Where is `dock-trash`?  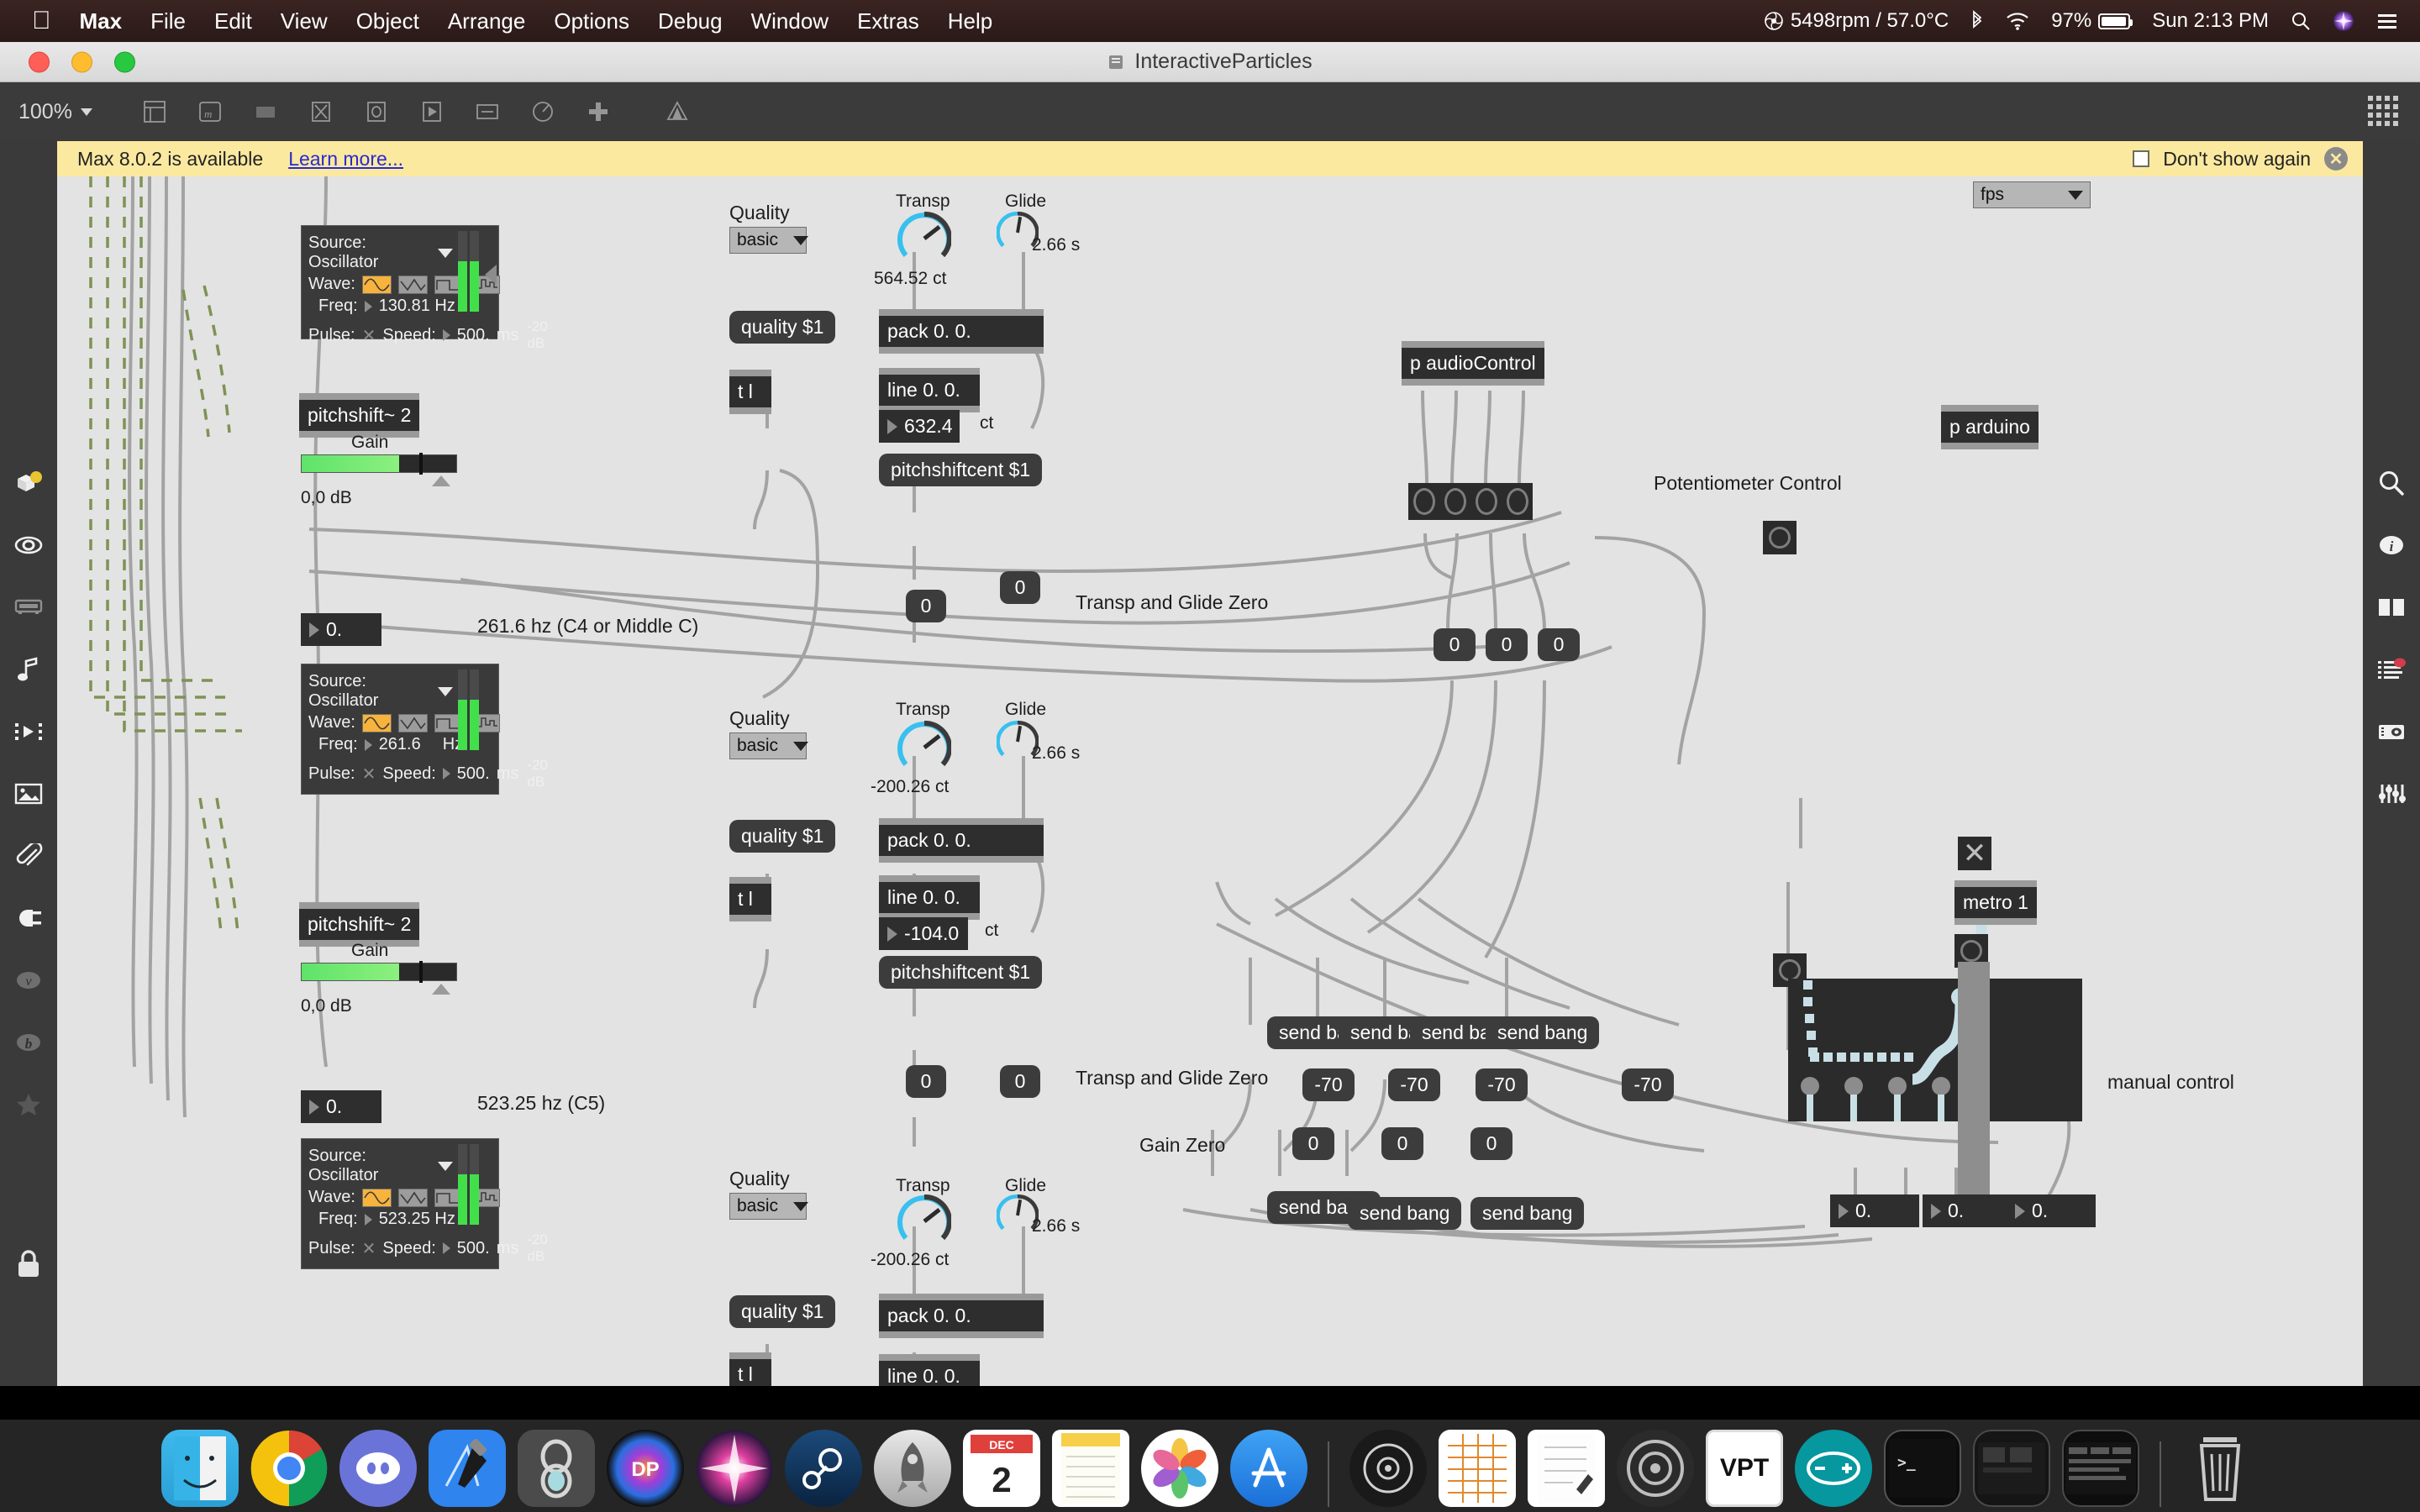 dock-trash is located at coordinates (2220, 1468).